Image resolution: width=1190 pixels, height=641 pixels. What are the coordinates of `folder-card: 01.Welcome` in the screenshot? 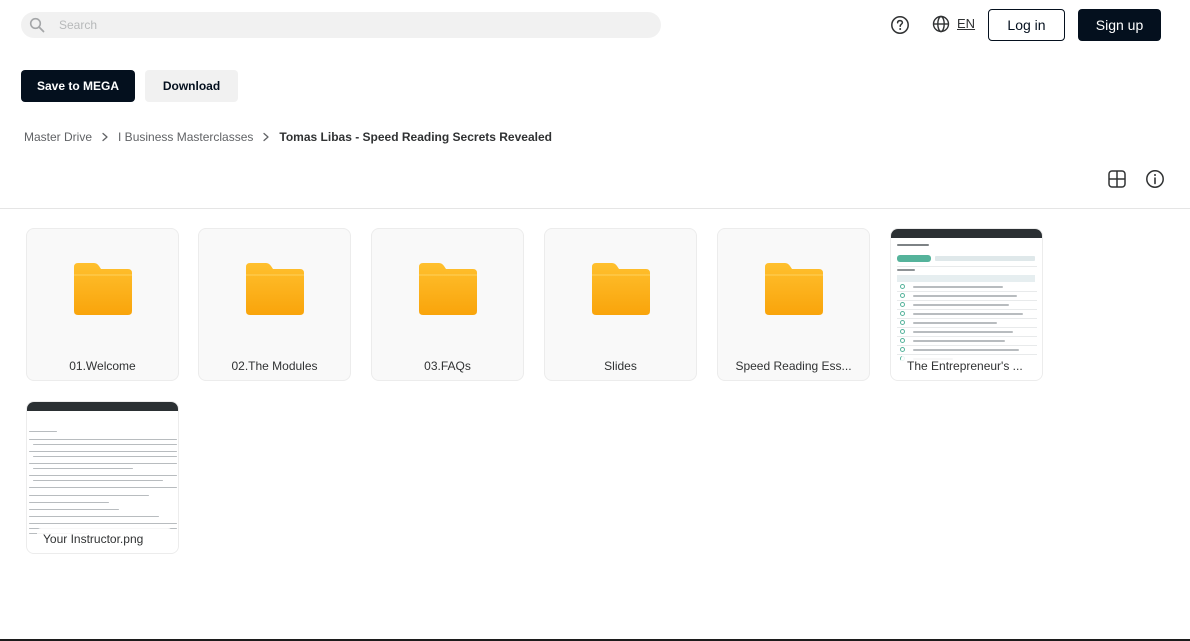 It's located at (102, 304).